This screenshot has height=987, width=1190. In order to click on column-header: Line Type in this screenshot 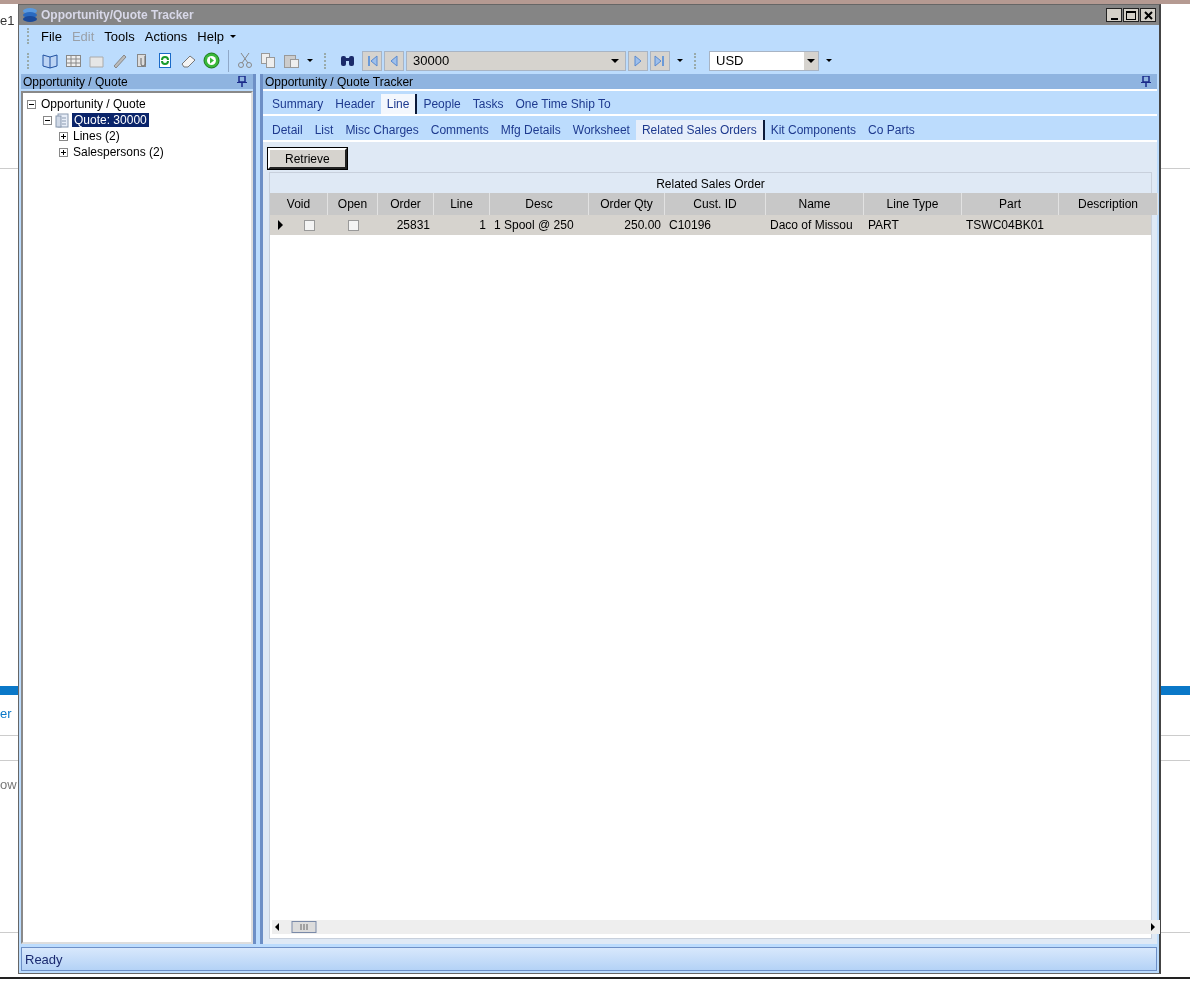, I will do `click(913, 204)`.